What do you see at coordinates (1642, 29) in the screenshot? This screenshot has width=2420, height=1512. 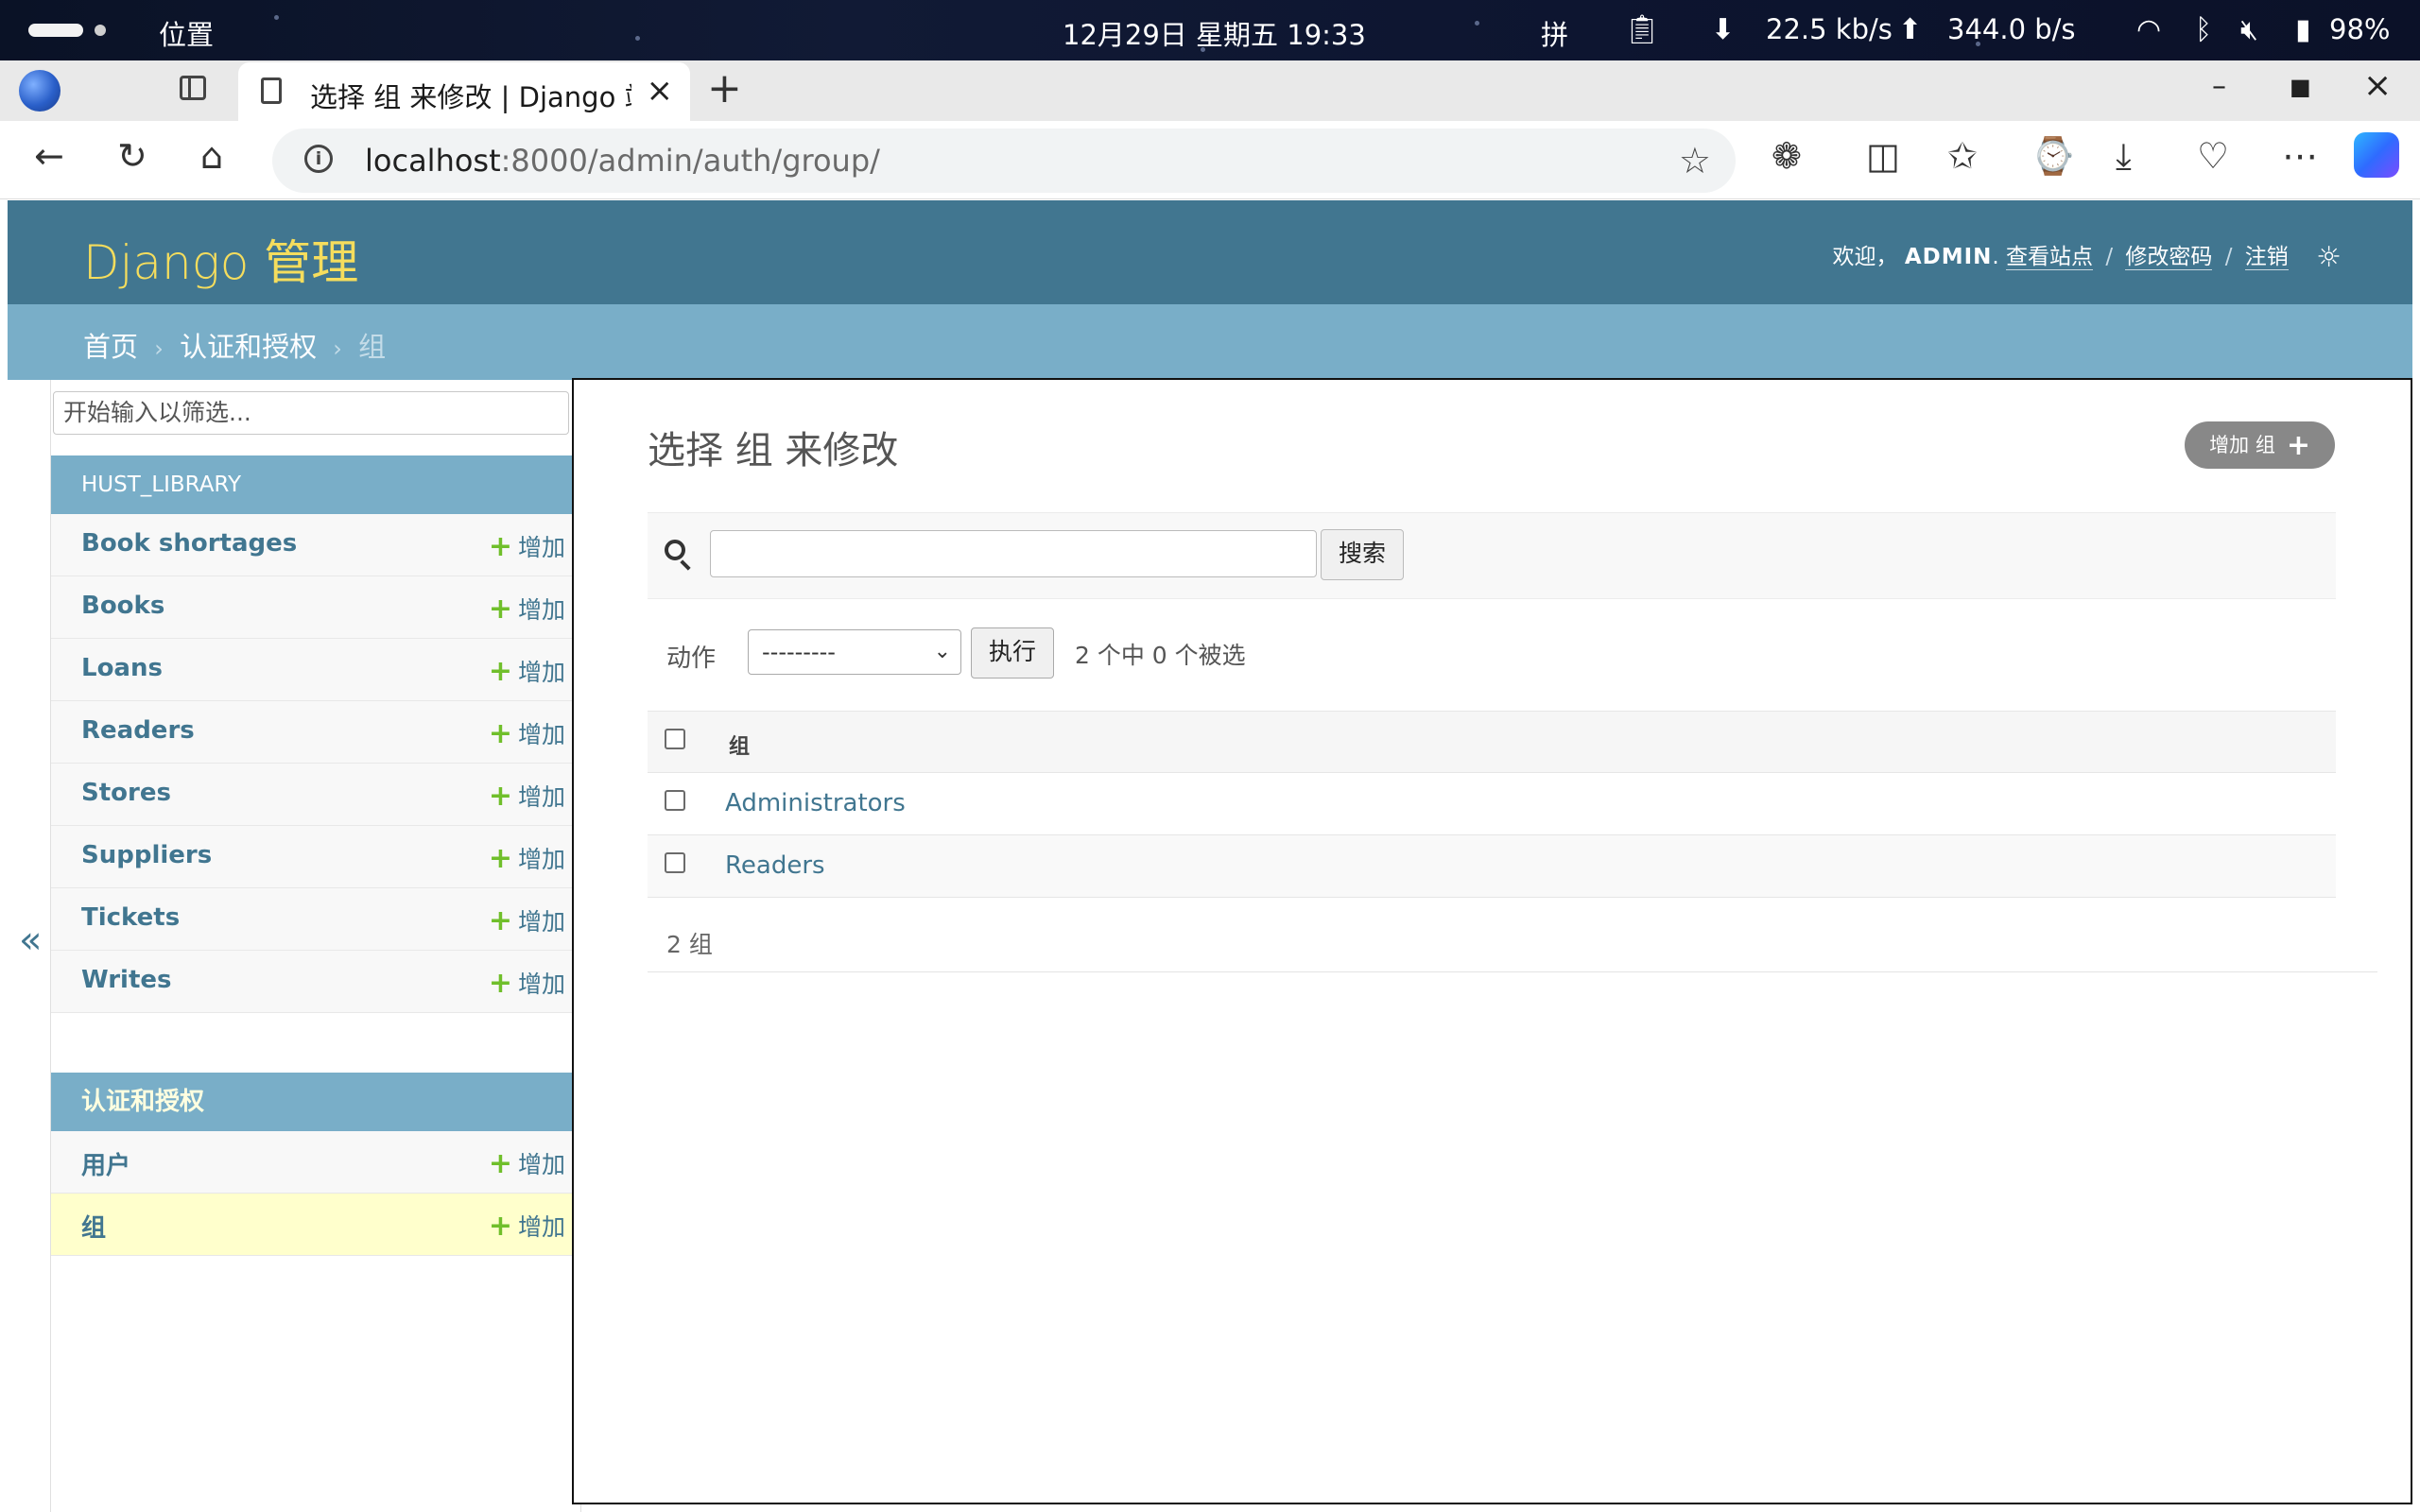 I see `clipboard-icon: 📋︎` at bounding box center [1642, 29].